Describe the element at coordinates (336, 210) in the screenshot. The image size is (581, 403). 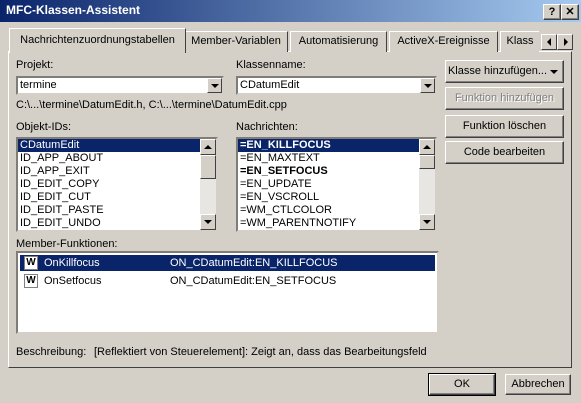
I see `list-item: =WM_CTLCOLOR` at that location.